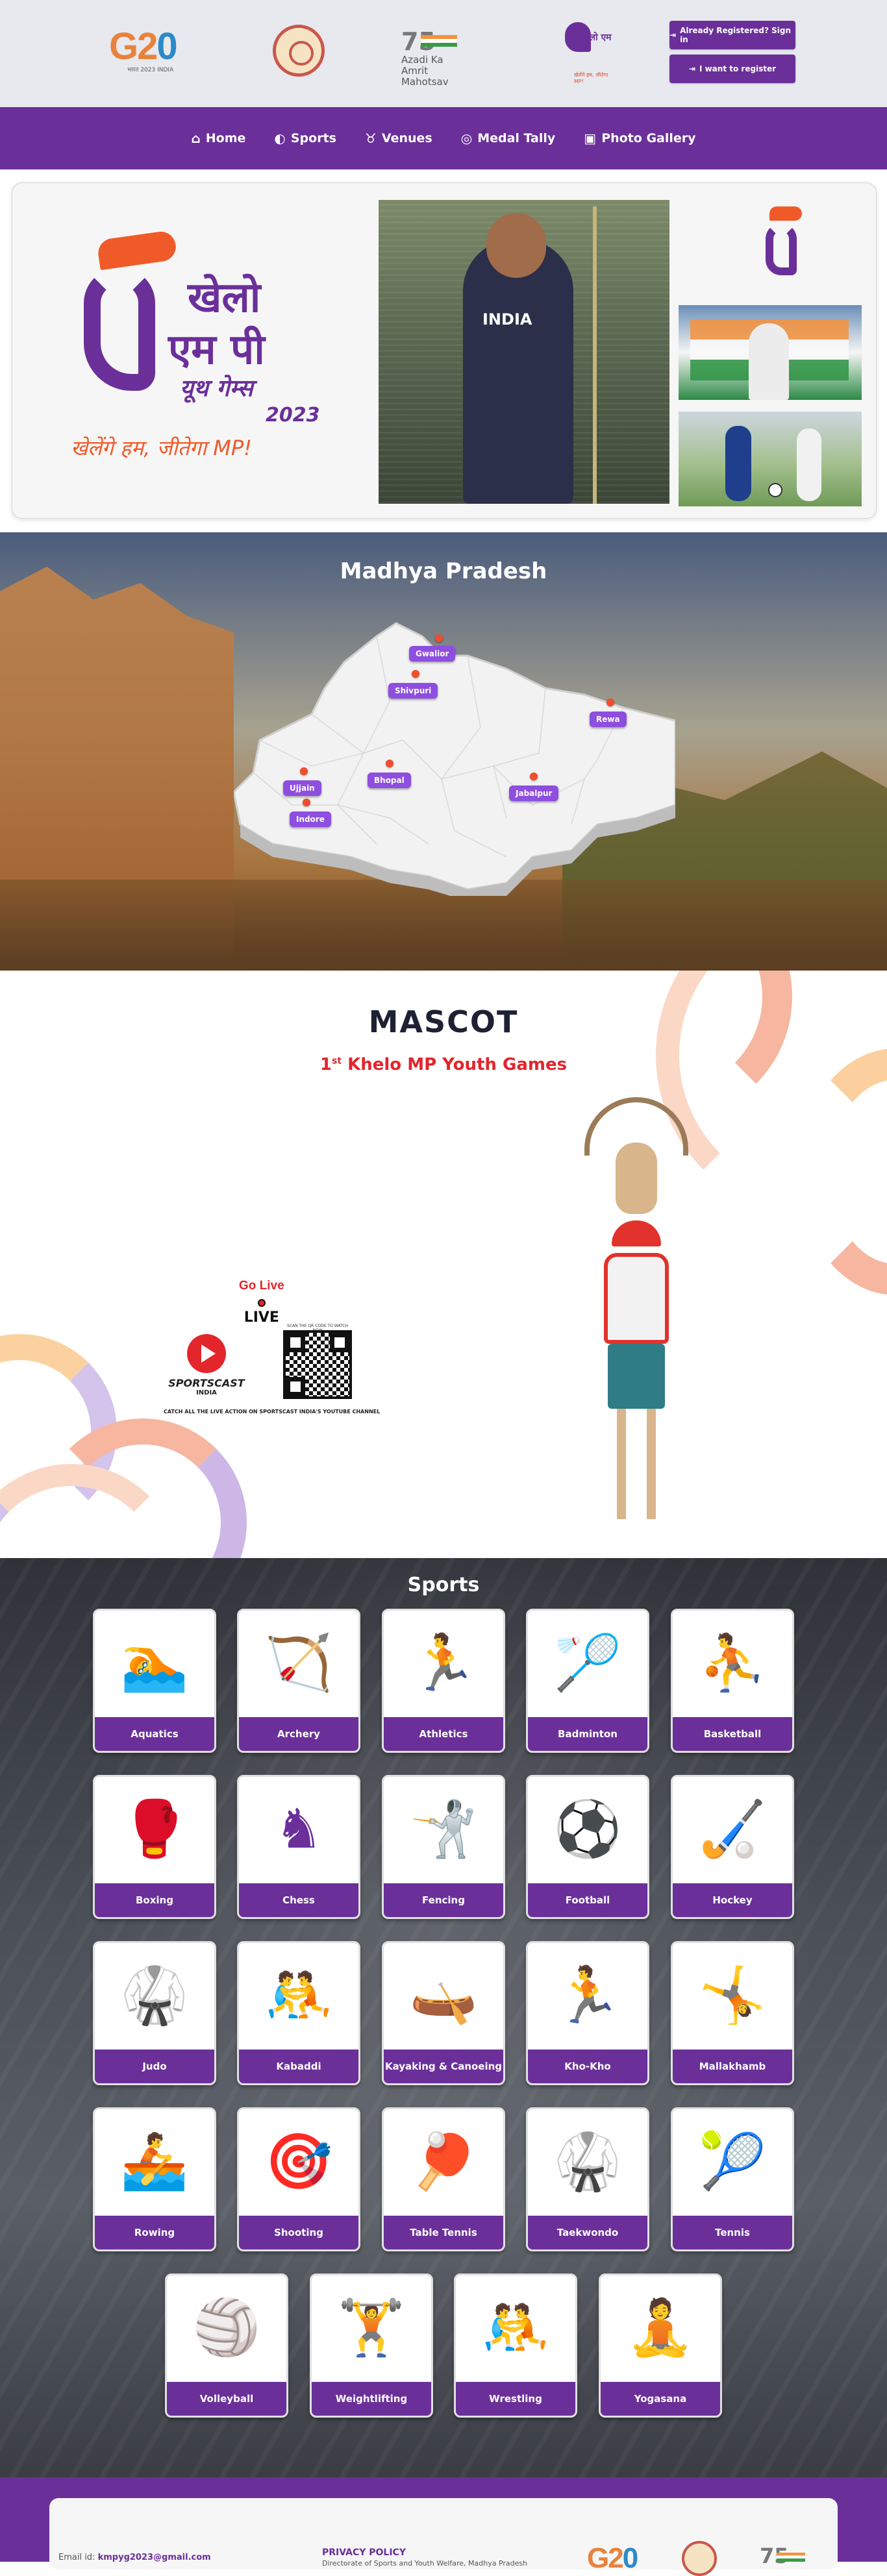  Describe the element at coordinates (298, 1847) in the screenshot. I see `sport-card-chess: ♞ Chess` at that location.